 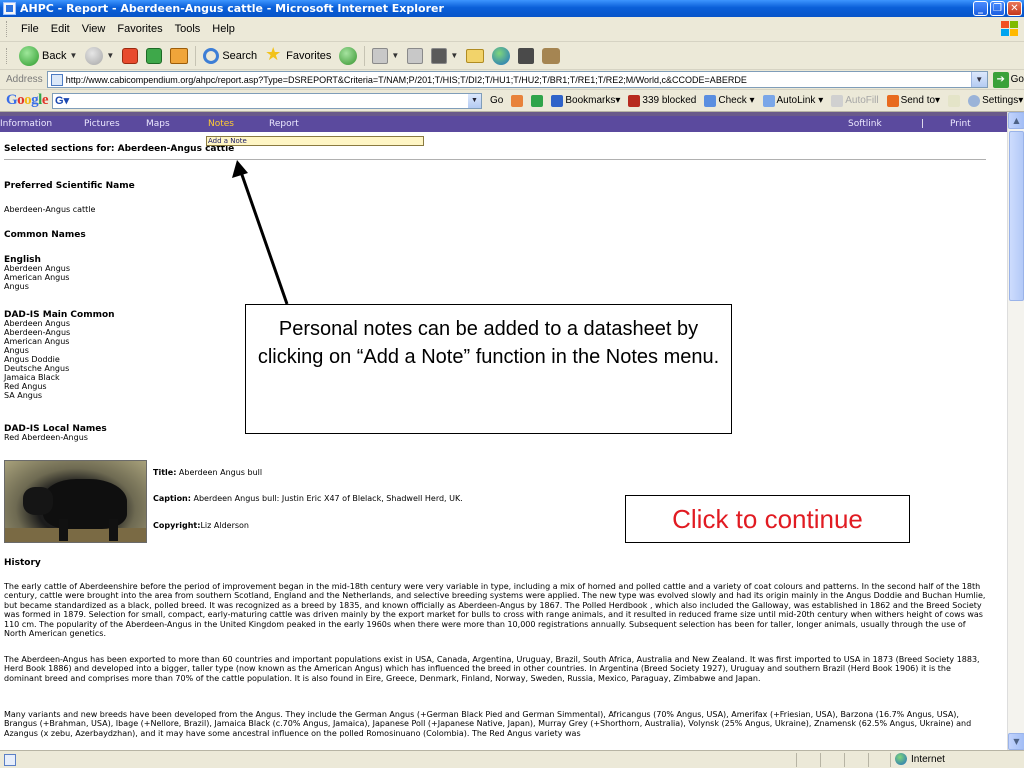 I want to click on home-button, so click(x=179, y=56).